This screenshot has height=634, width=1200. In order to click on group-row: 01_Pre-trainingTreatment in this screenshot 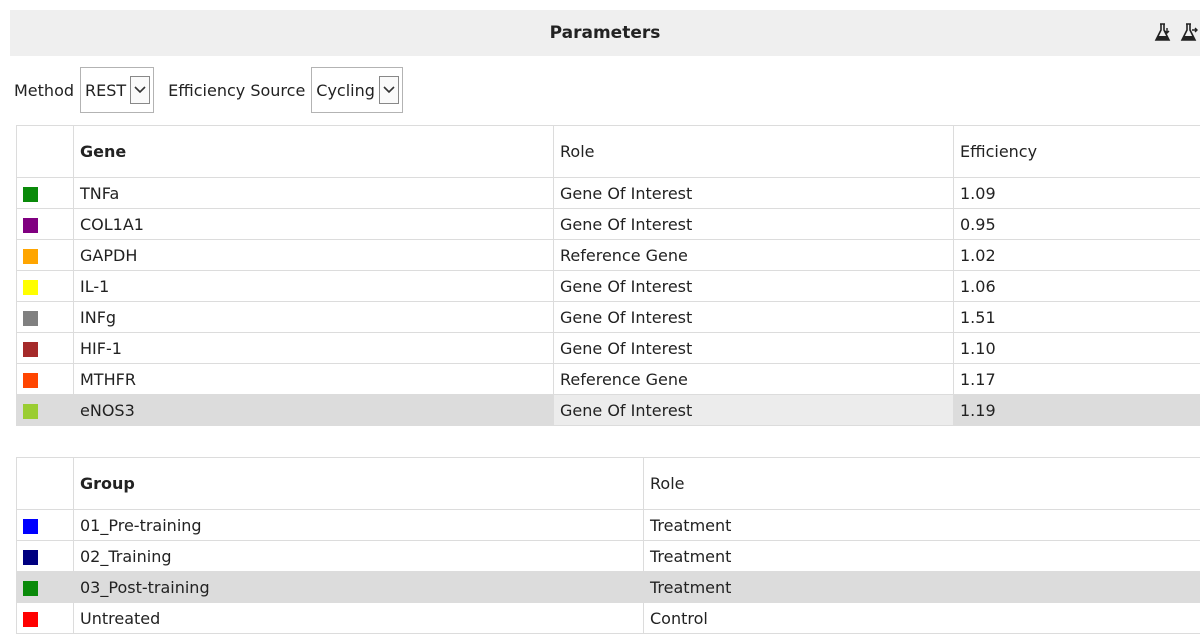, I will do `click(608, 525)`.